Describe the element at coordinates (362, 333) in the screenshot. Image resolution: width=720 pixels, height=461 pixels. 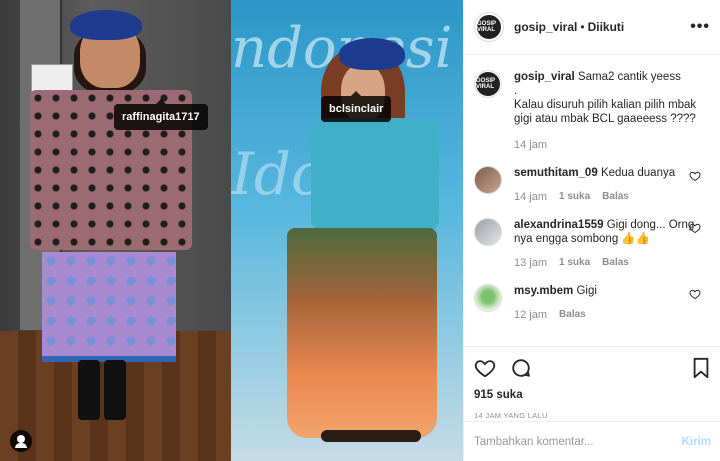
I see `floral-skirt` at that location.